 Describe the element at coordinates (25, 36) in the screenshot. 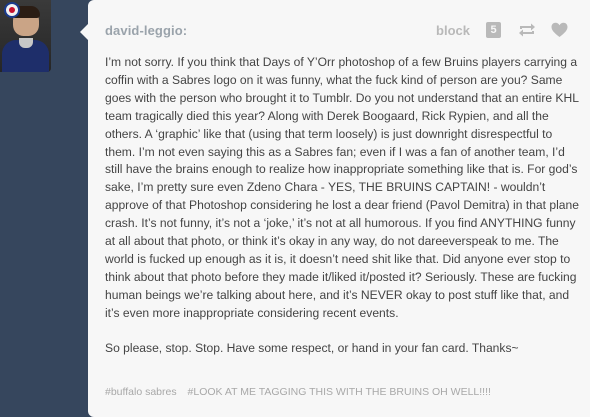

I see `avatar` at that location.